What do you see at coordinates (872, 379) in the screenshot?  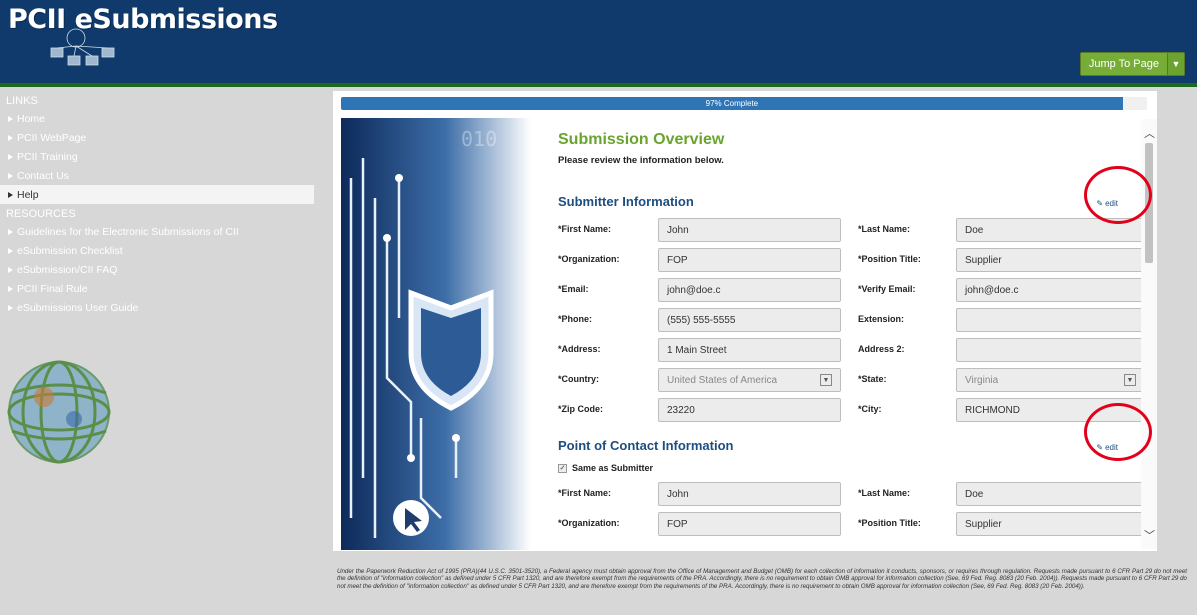 I see `state-label: *State:` at bounding box center [872, 379].